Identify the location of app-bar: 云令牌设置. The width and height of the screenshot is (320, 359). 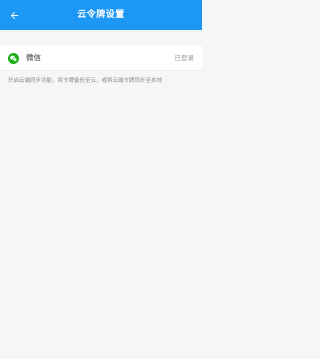
(101, 15).